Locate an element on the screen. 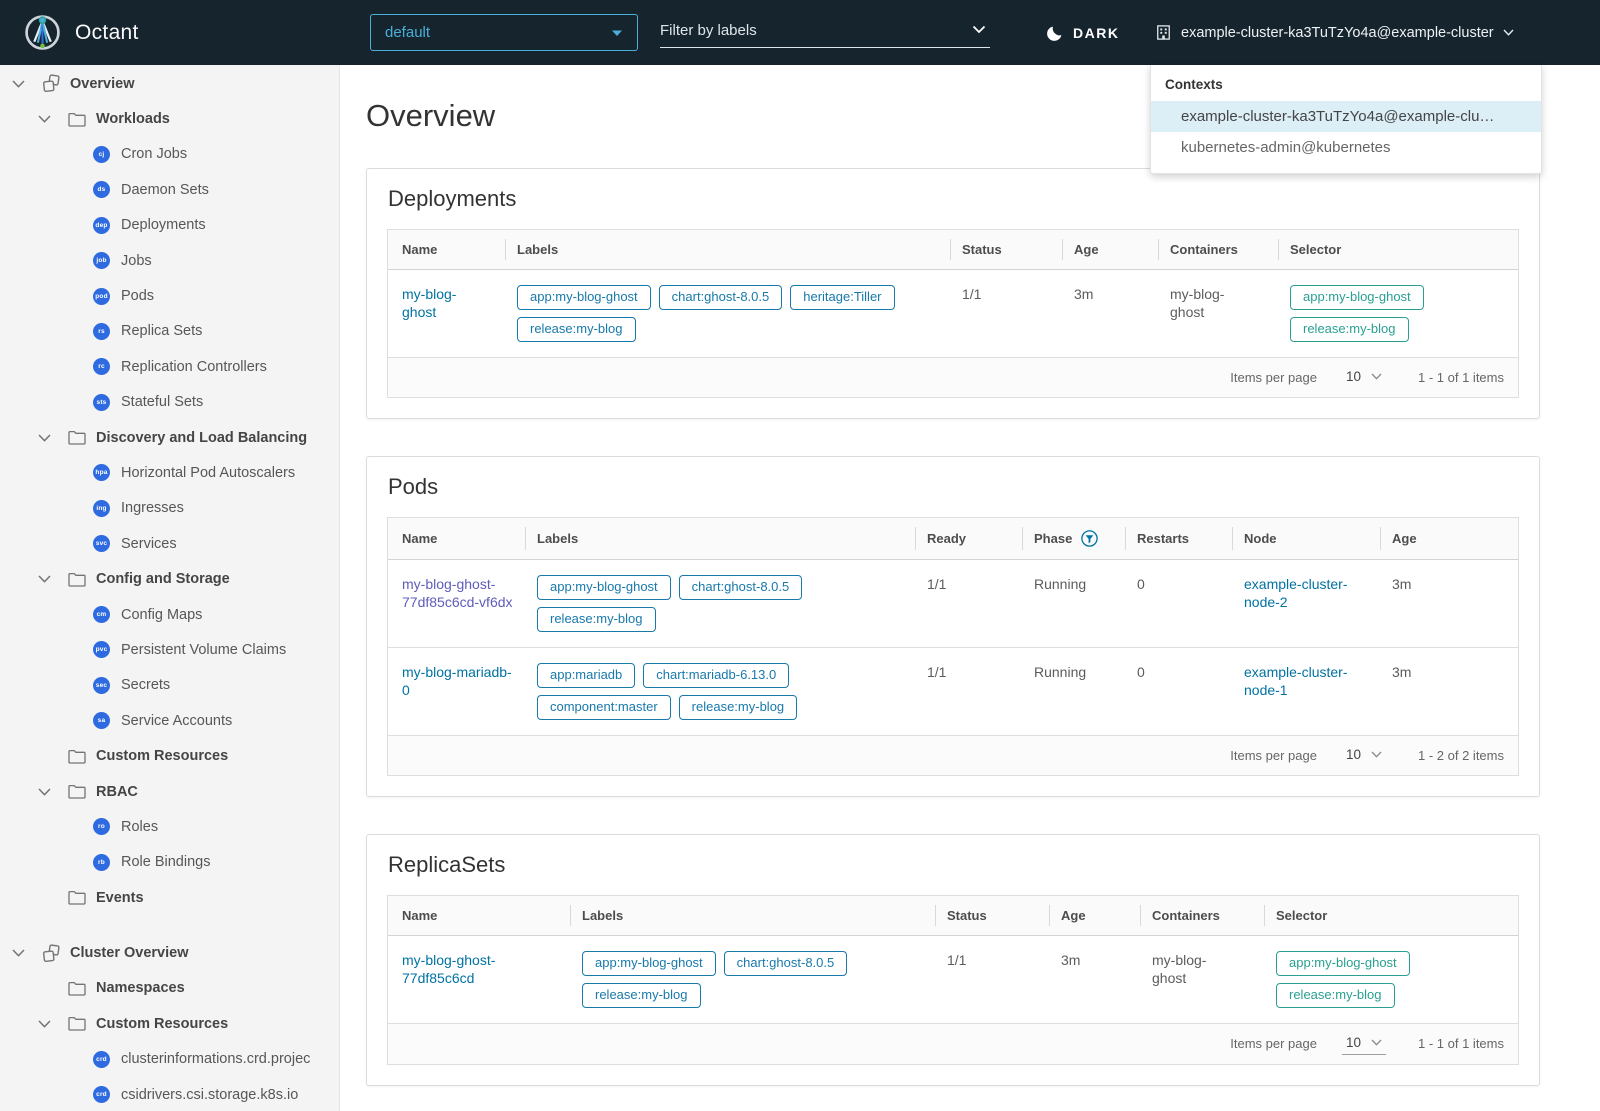  pod-name-link: my-blog-mariadb-0 is located at coordinates (457, 681).